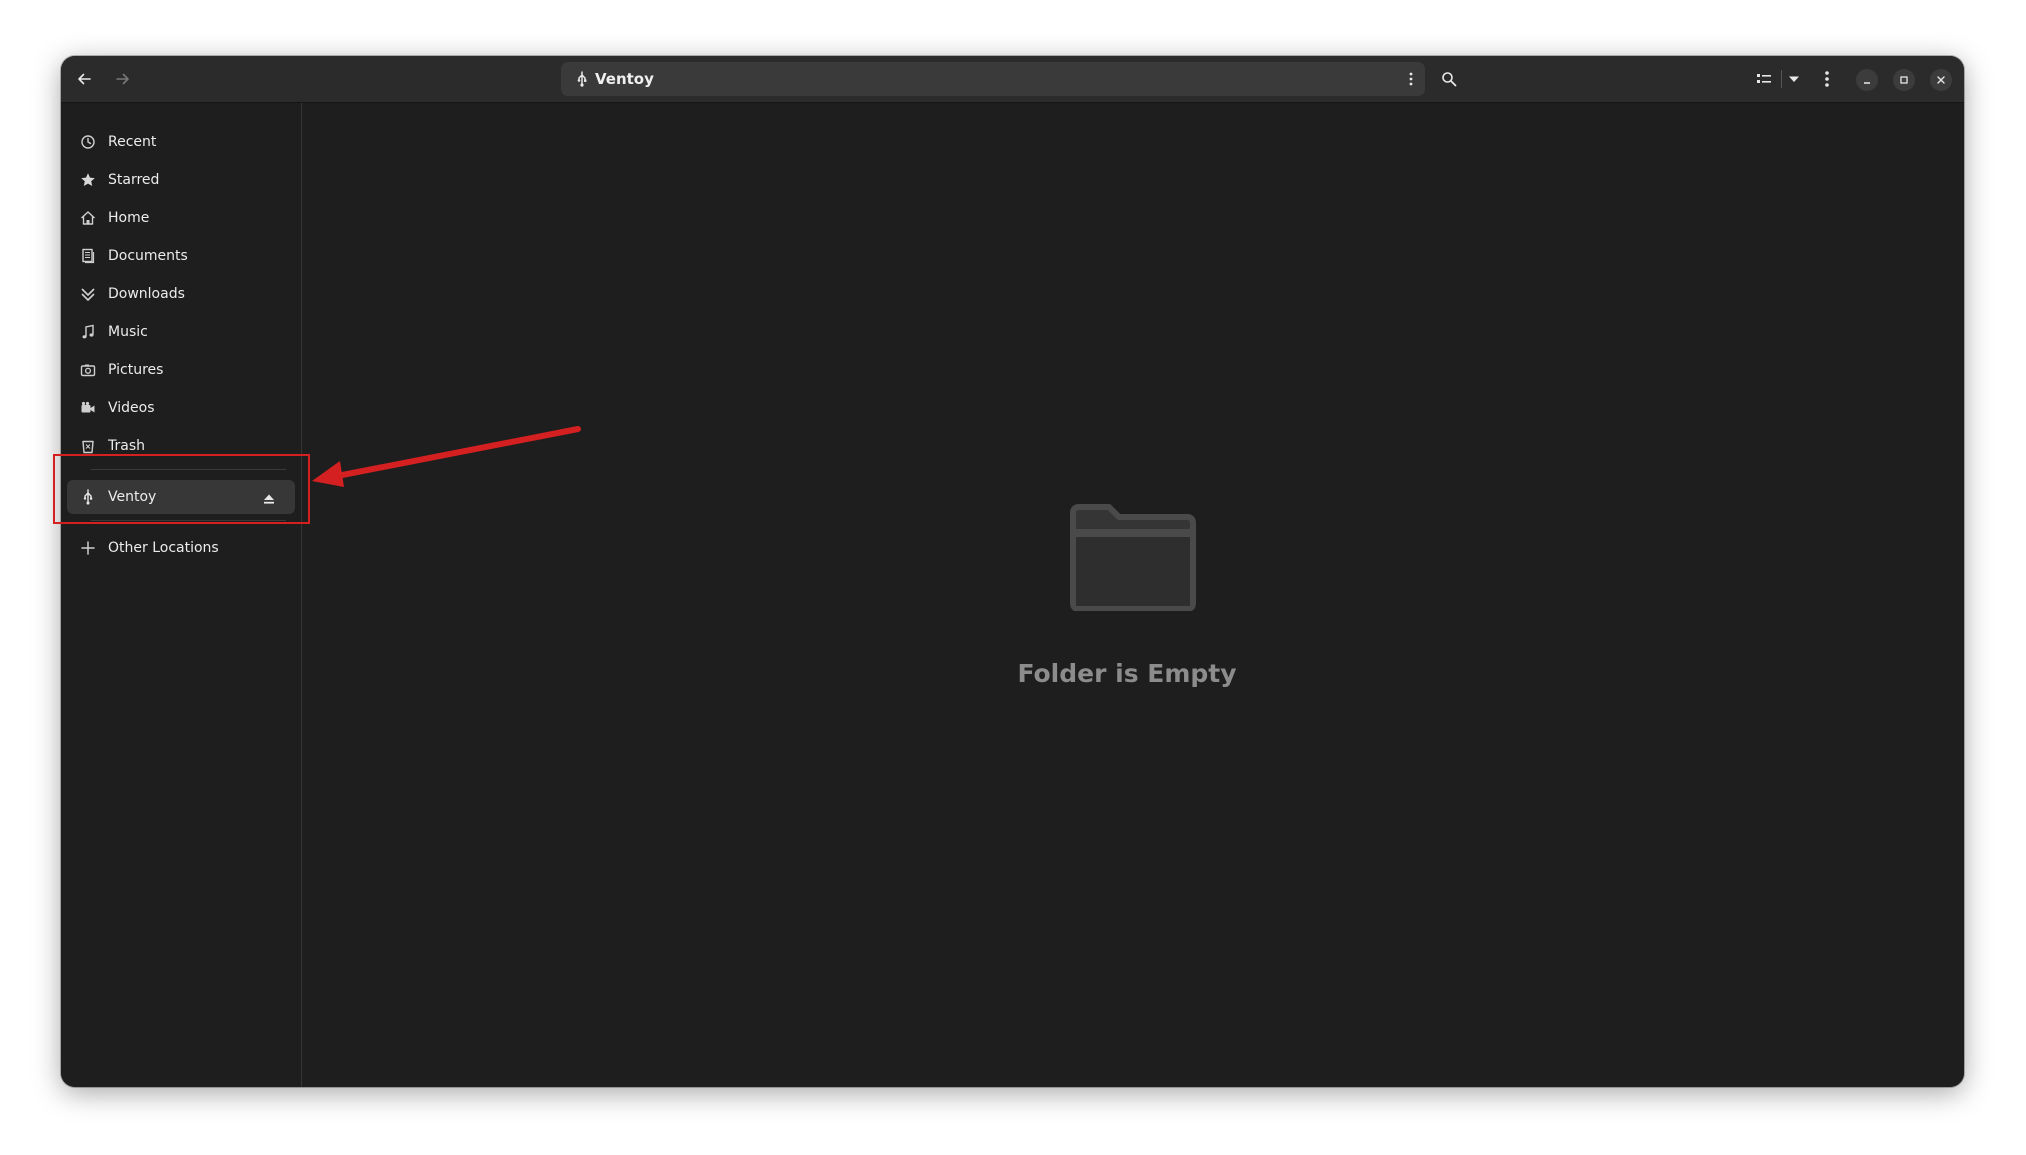  Describe the element at coordinates (146, 294) in the screenshot. I see `sidebar-item-label: Downloads` at that location.